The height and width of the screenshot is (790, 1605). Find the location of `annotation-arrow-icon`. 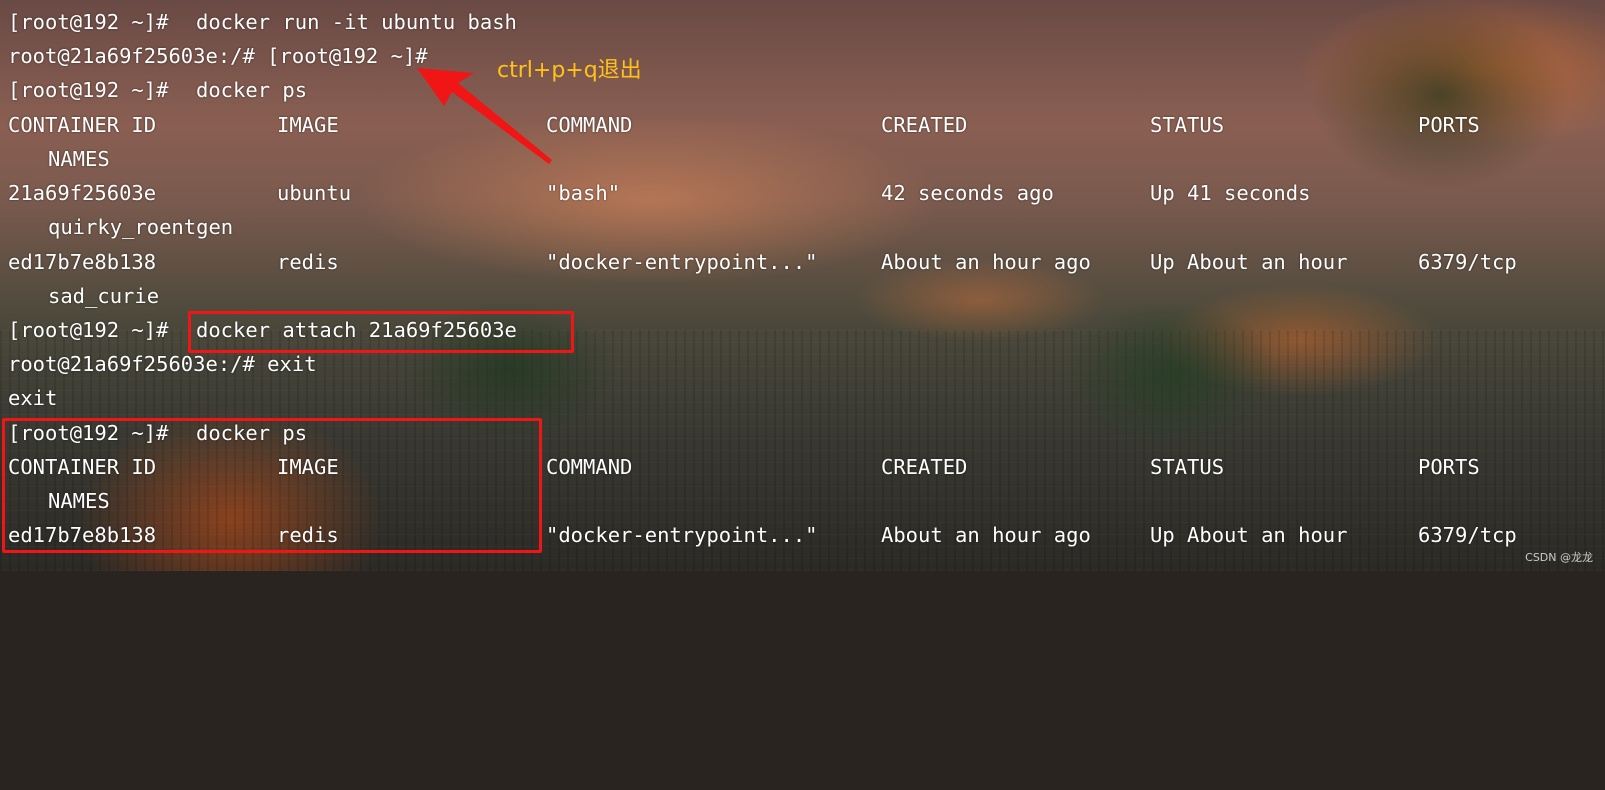

annotation-arrow-icon is located at coordinates (484, 116).